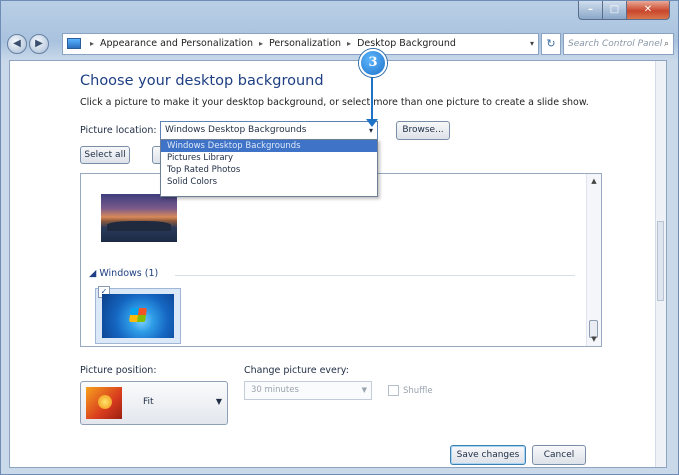  I want to click on scroll-down-icon: ▼, so click(594, 339).